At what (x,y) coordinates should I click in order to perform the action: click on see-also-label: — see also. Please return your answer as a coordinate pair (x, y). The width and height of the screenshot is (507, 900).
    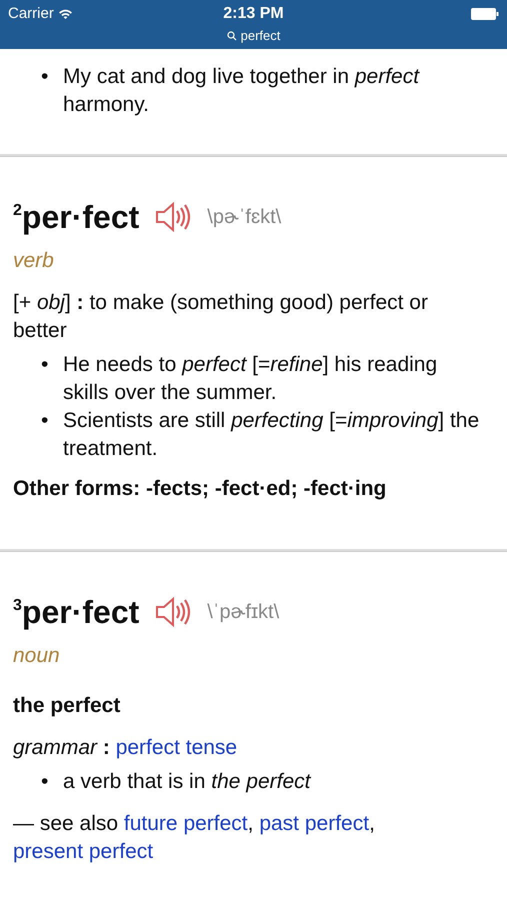
    Looking at the image, I should click on (65, 823).